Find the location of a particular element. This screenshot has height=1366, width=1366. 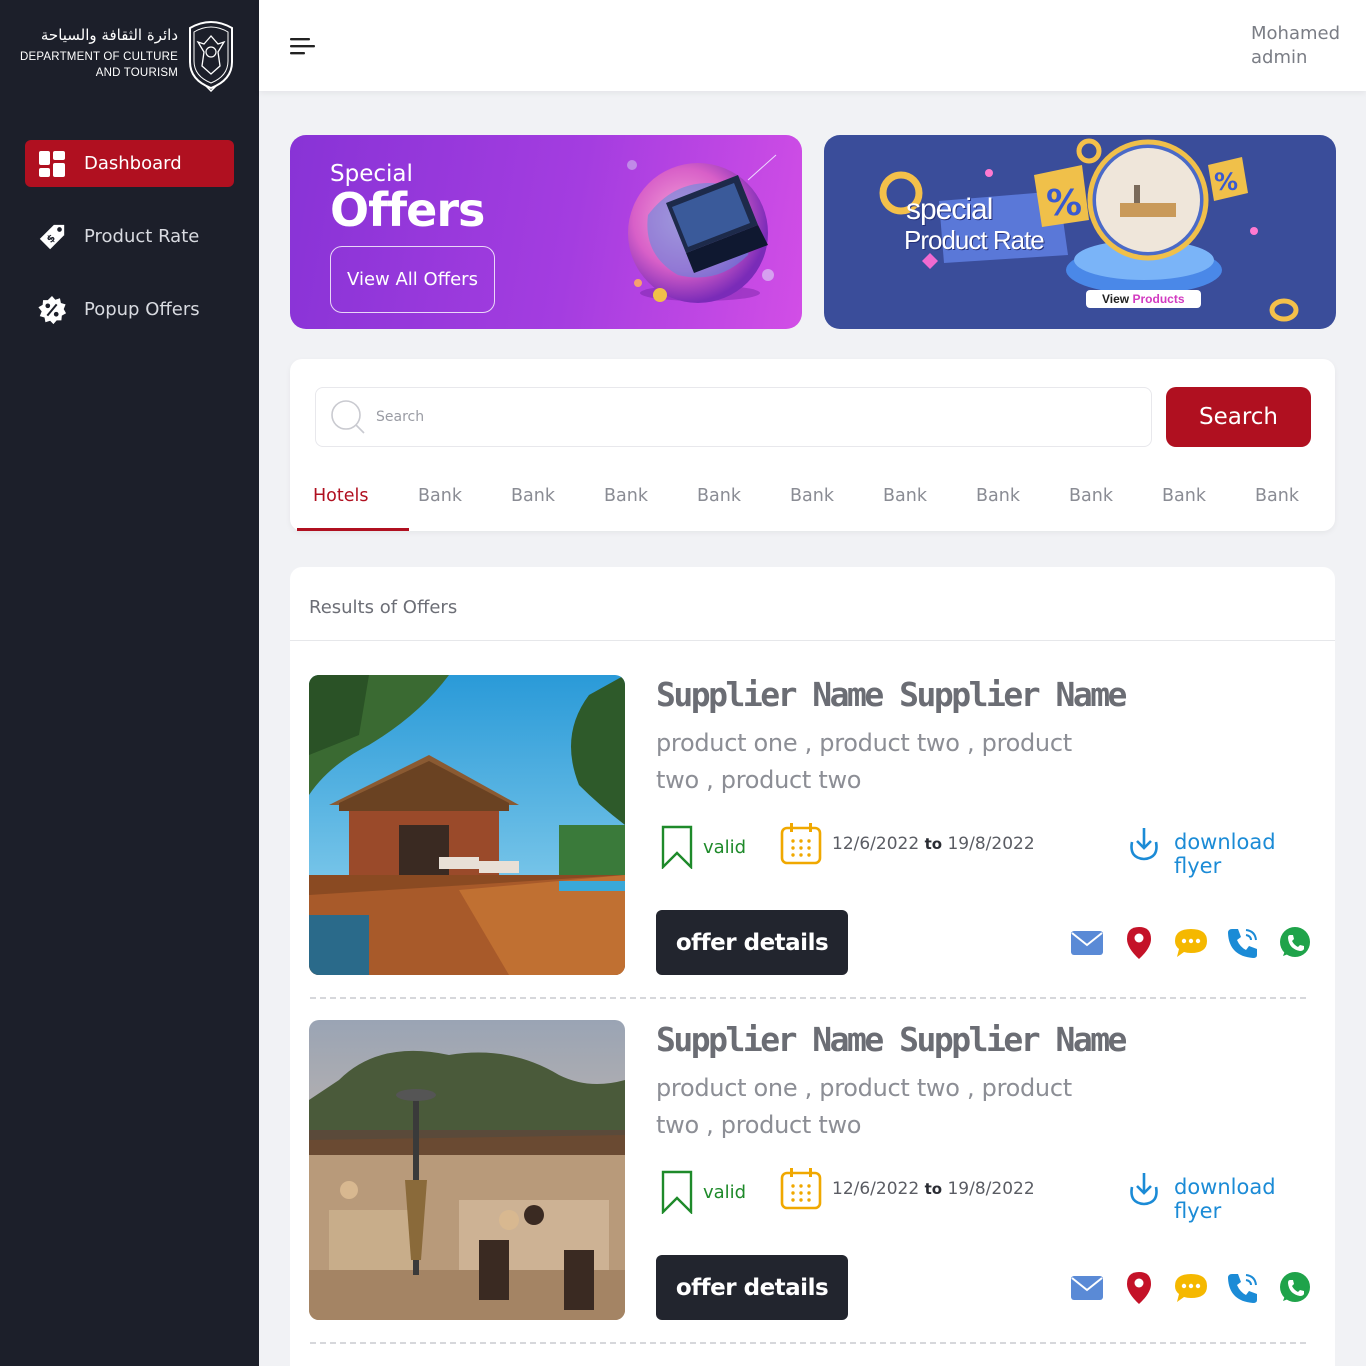

special-product-rate-banner: % % special Product Rate View Products is located at coordinates (1080, 232).